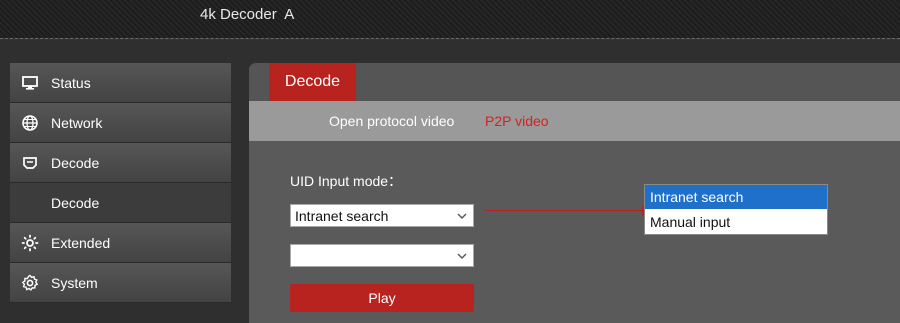 Image resolution: width=900 pixels, height=323 pixels. I want to click on header-divider, so click(450, 38).